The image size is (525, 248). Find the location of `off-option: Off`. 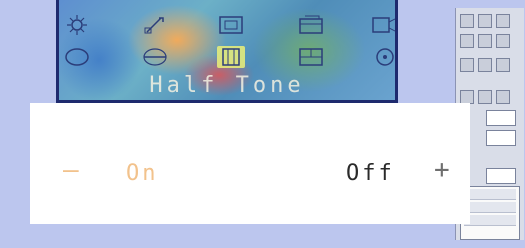

off-option: Off is located at coordinates (370, 173).